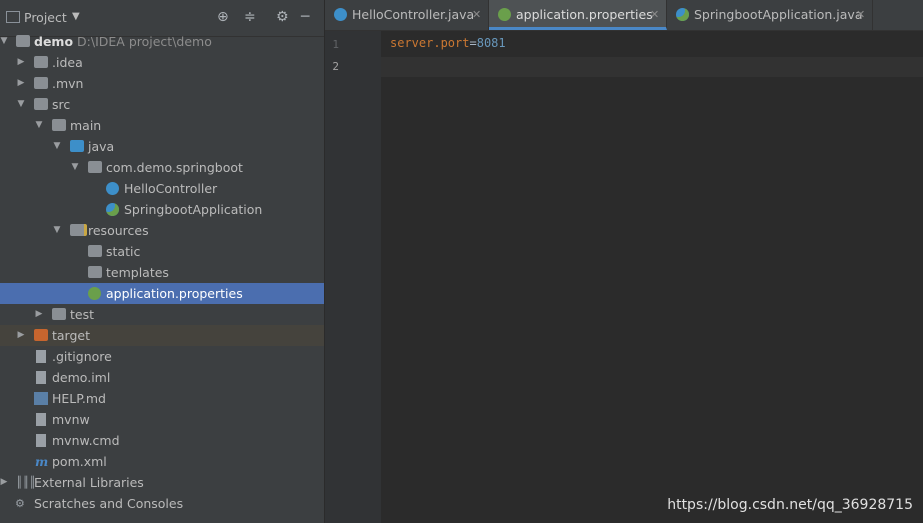  Describe the element at coordinates (340, 14) in the screenshot. I see `java-class-icon` at that location.